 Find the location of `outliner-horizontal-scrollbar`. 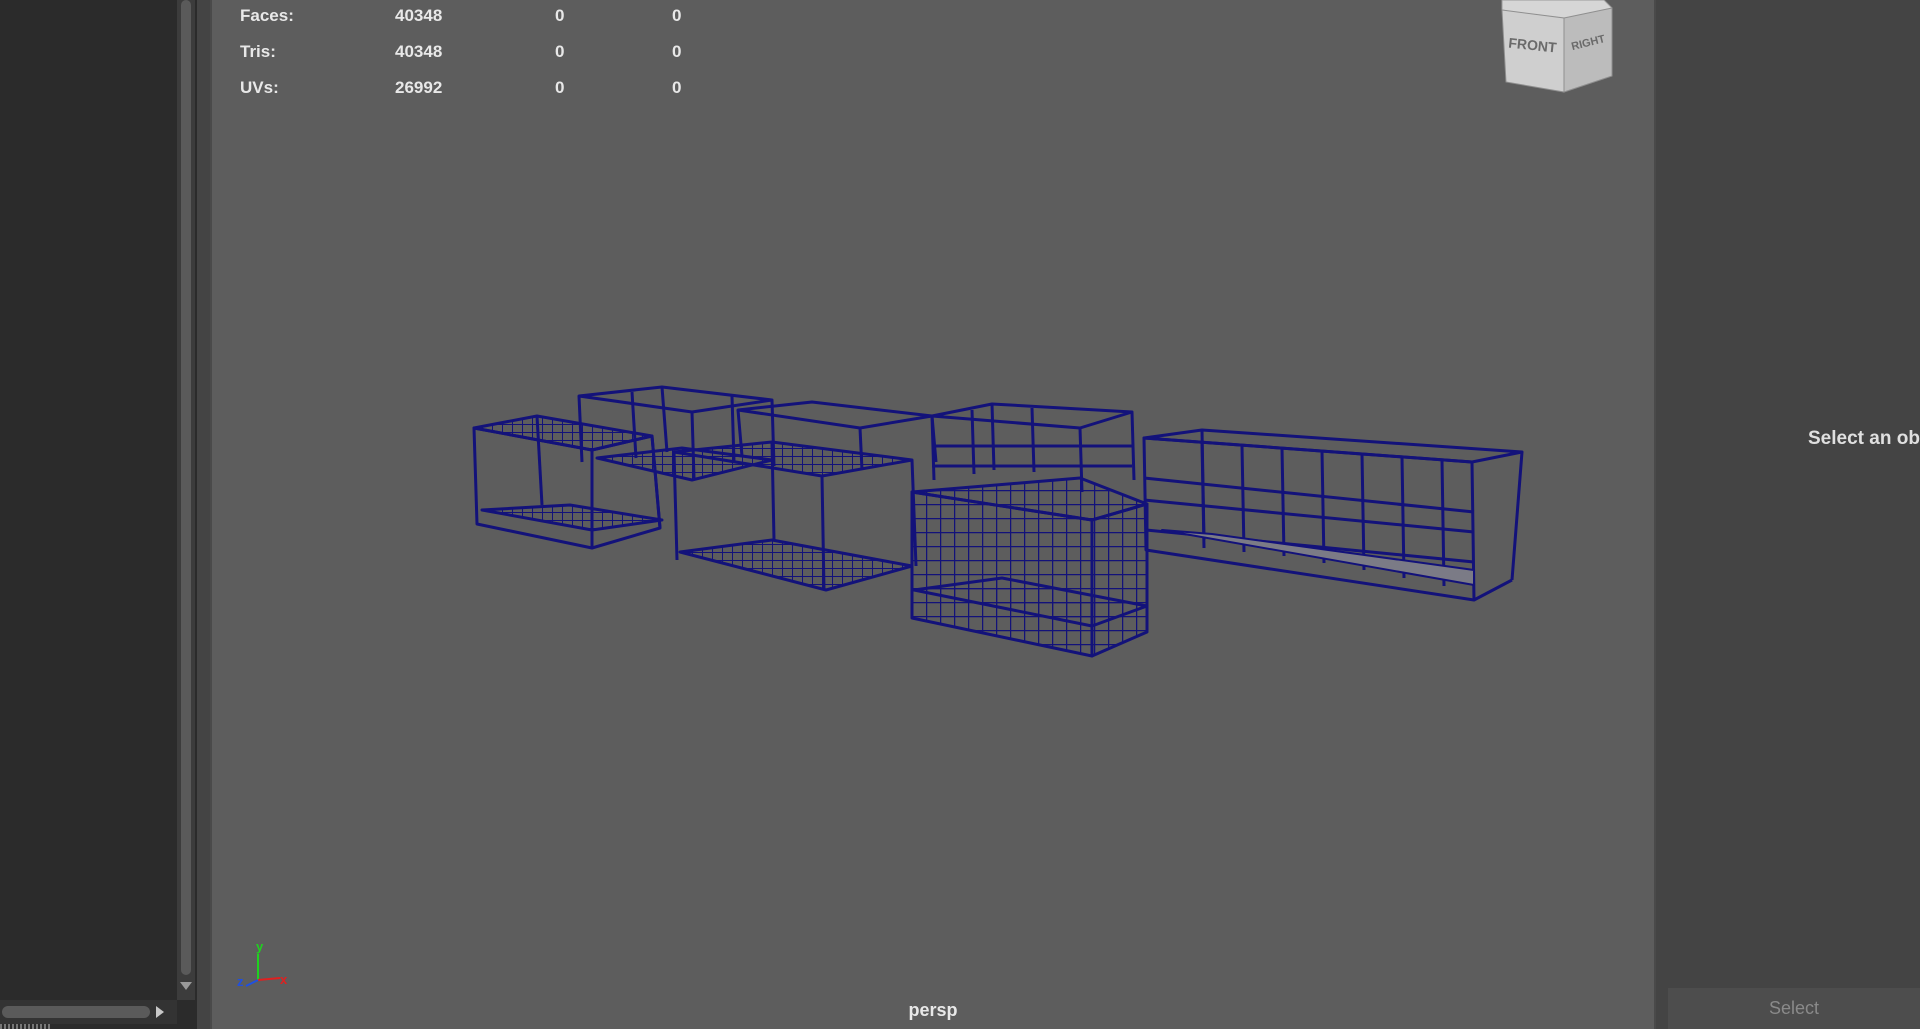

outliner-horizontal-scrollbar is located at coordinates (88, 1012).